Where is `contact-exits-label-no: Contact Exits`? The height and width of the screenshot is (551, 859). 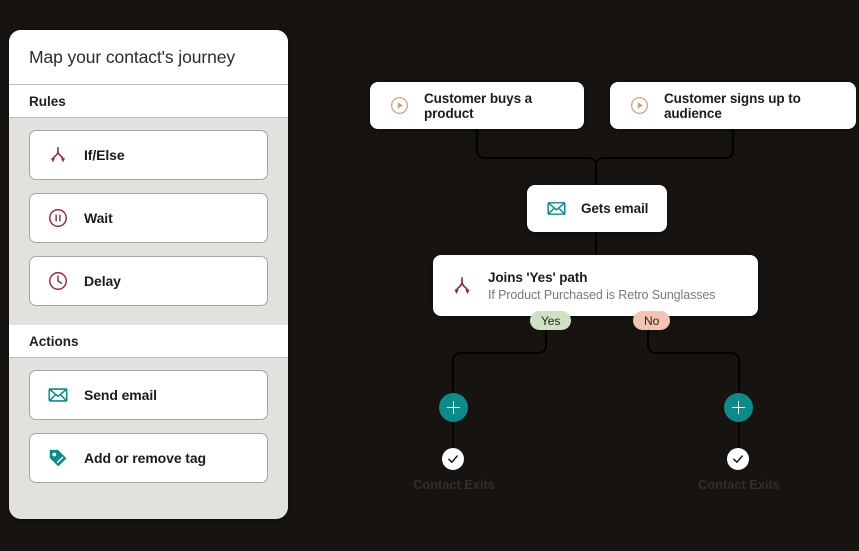 contact-exits-label-no: Contact Exits is located at coordinates (739, 484).